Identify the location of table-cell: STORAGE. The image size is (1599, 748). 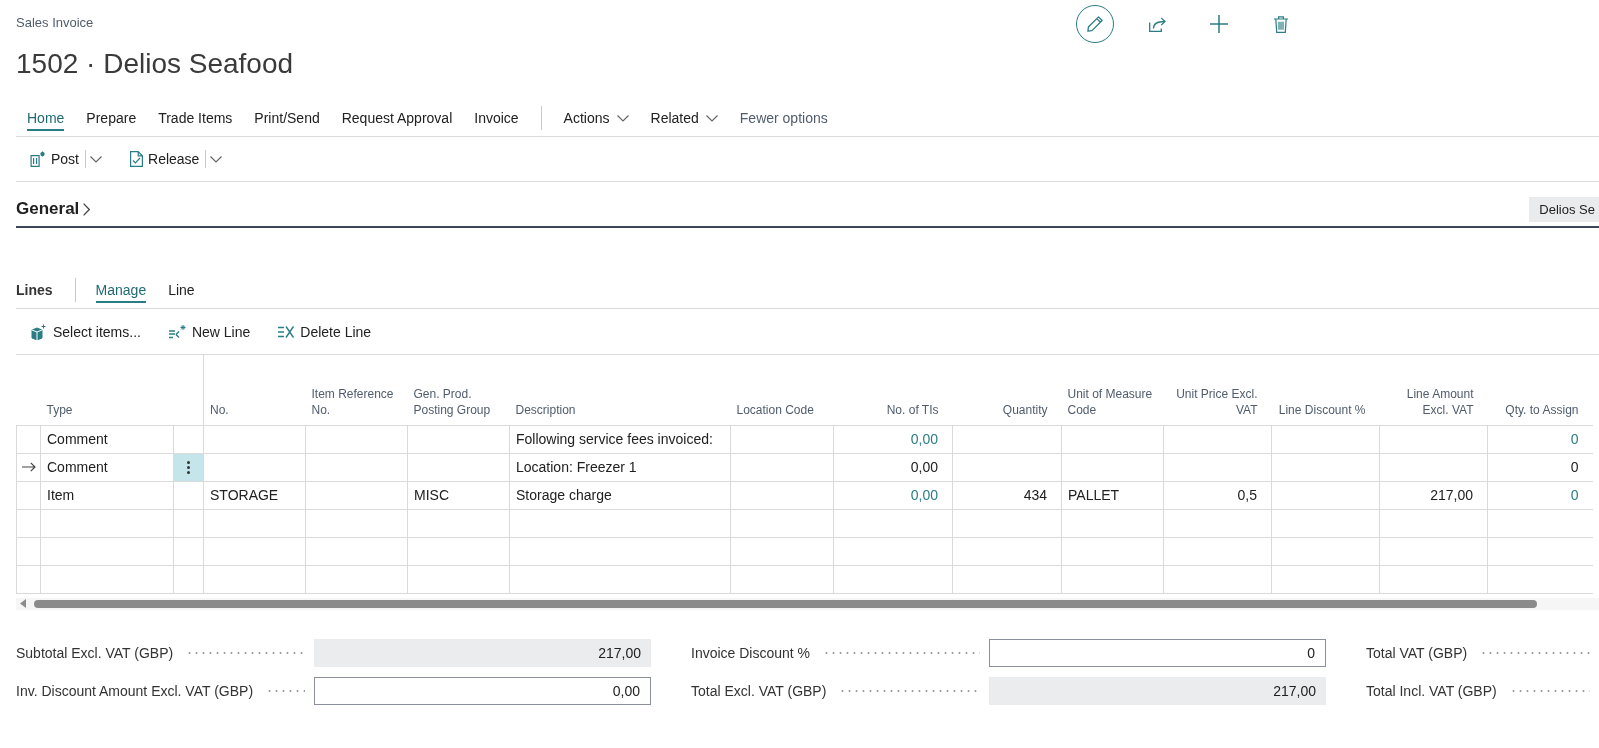
(254, 495).